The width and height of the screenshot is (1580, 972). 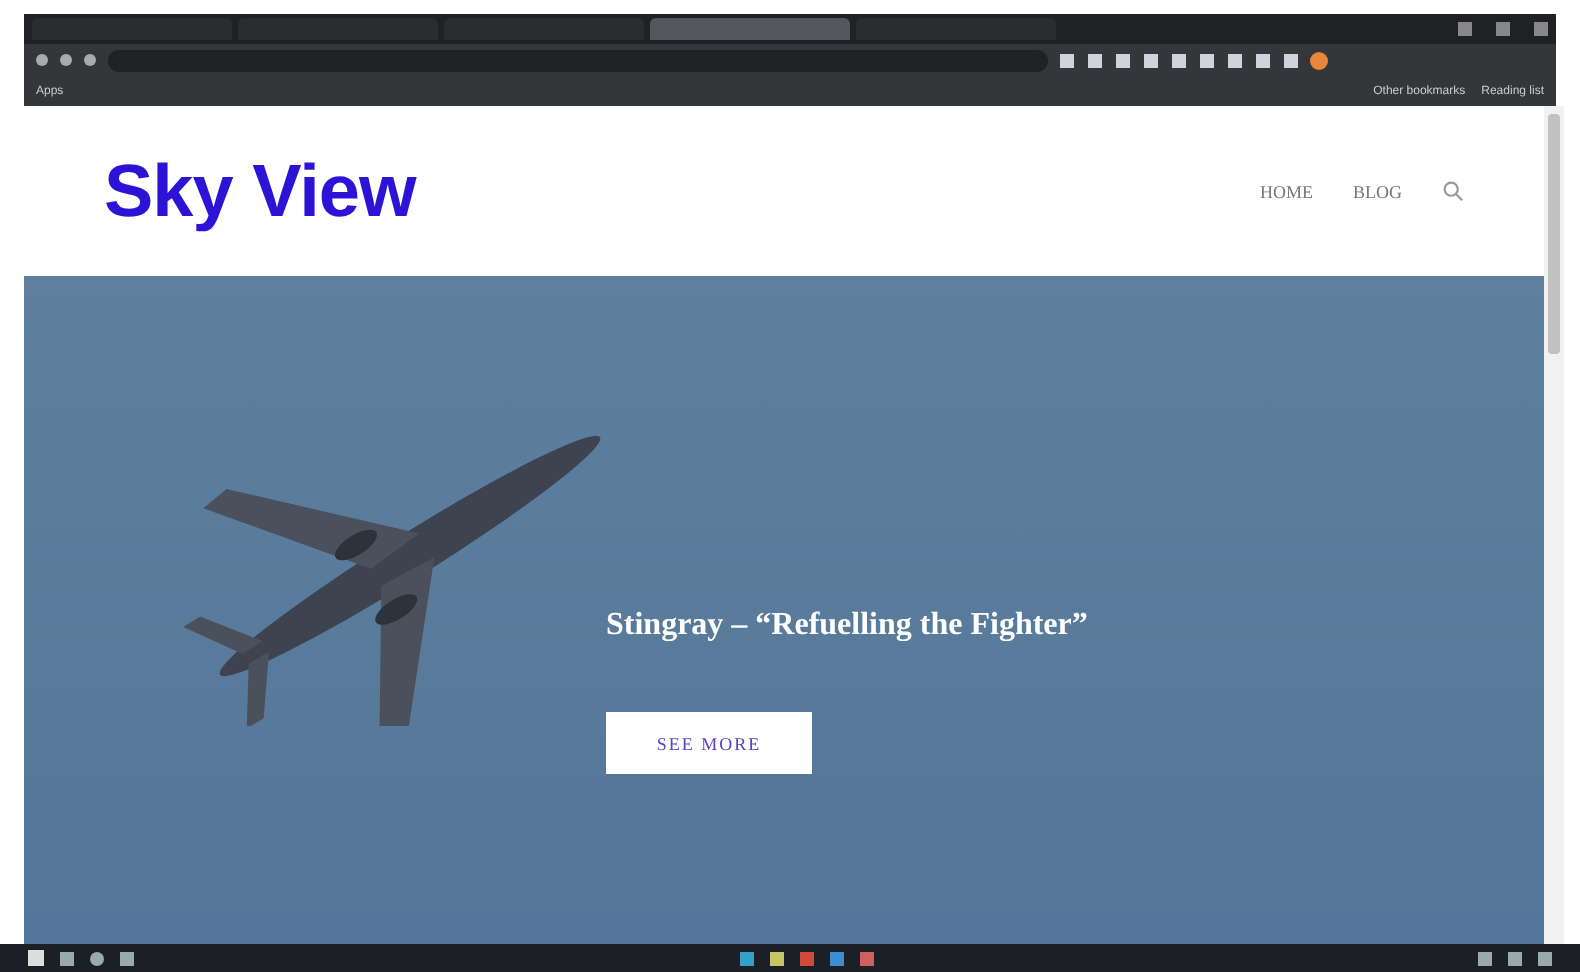 I want to click on hero-title: Stingray – “Refuelling the Fighter”, so click(x=847, y=626).